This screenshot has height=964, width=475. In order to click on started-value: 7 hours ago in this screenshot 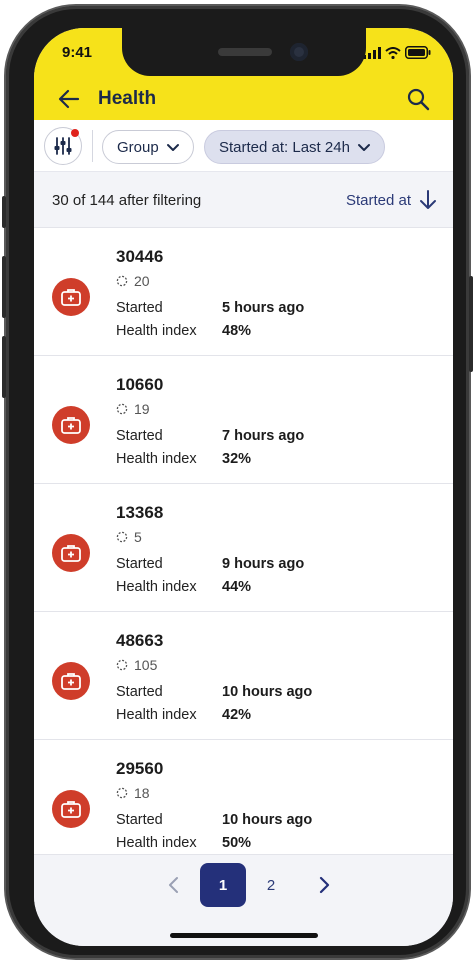, I will do `click(263, 436)`.